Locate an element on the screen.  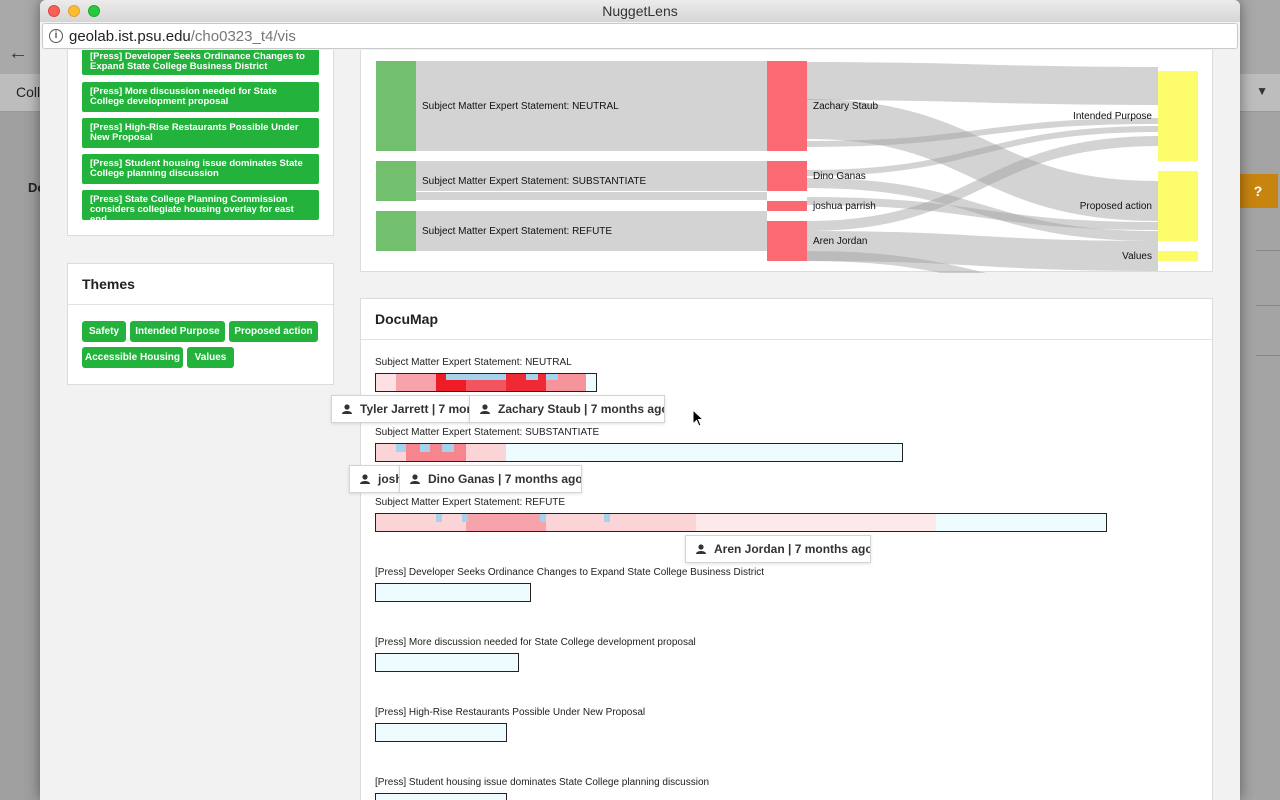
documap-title: DocuMap is located at coordinates (406, 319).